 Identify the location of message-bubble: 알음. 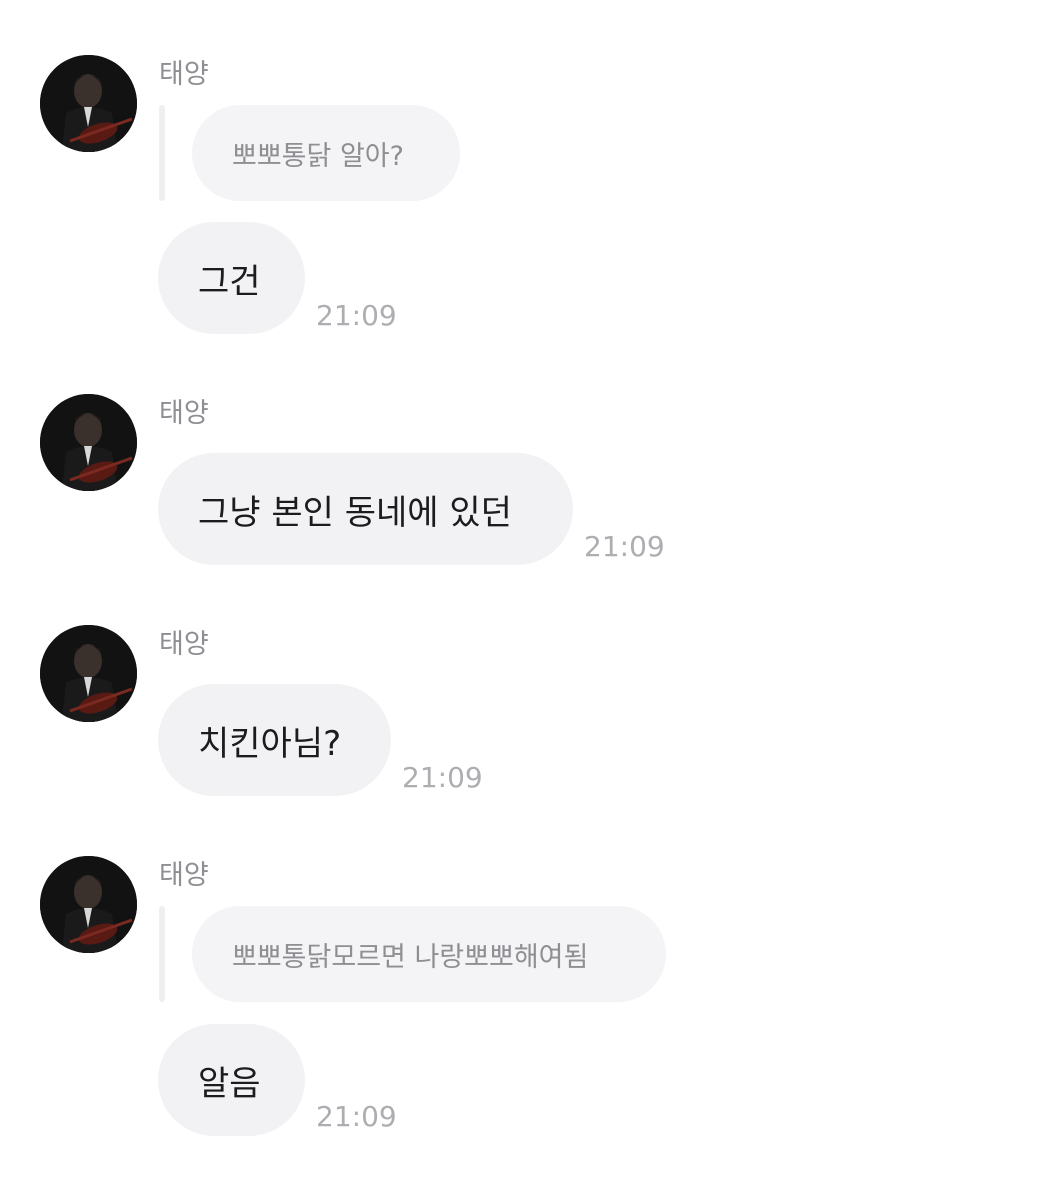
(231, 1080).